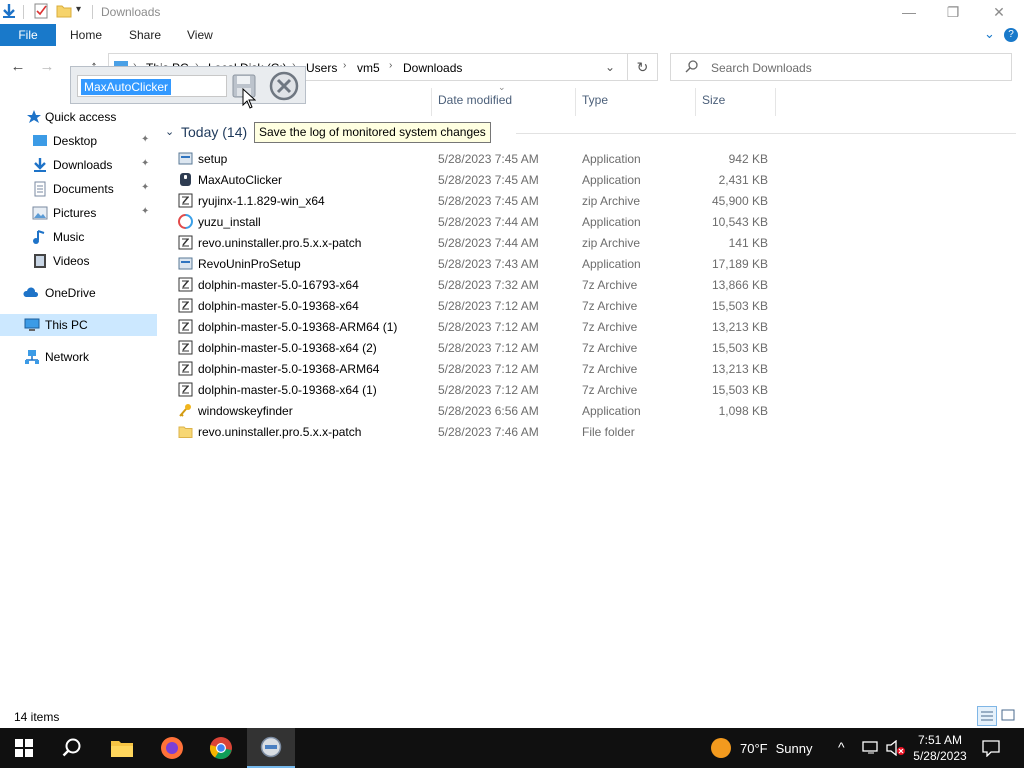 Image resolution: width=1024 pixels, height=768 pixels. Describe the element at coordinates (47, 67) in the screenshot. I see `forward-button: →` at that location.